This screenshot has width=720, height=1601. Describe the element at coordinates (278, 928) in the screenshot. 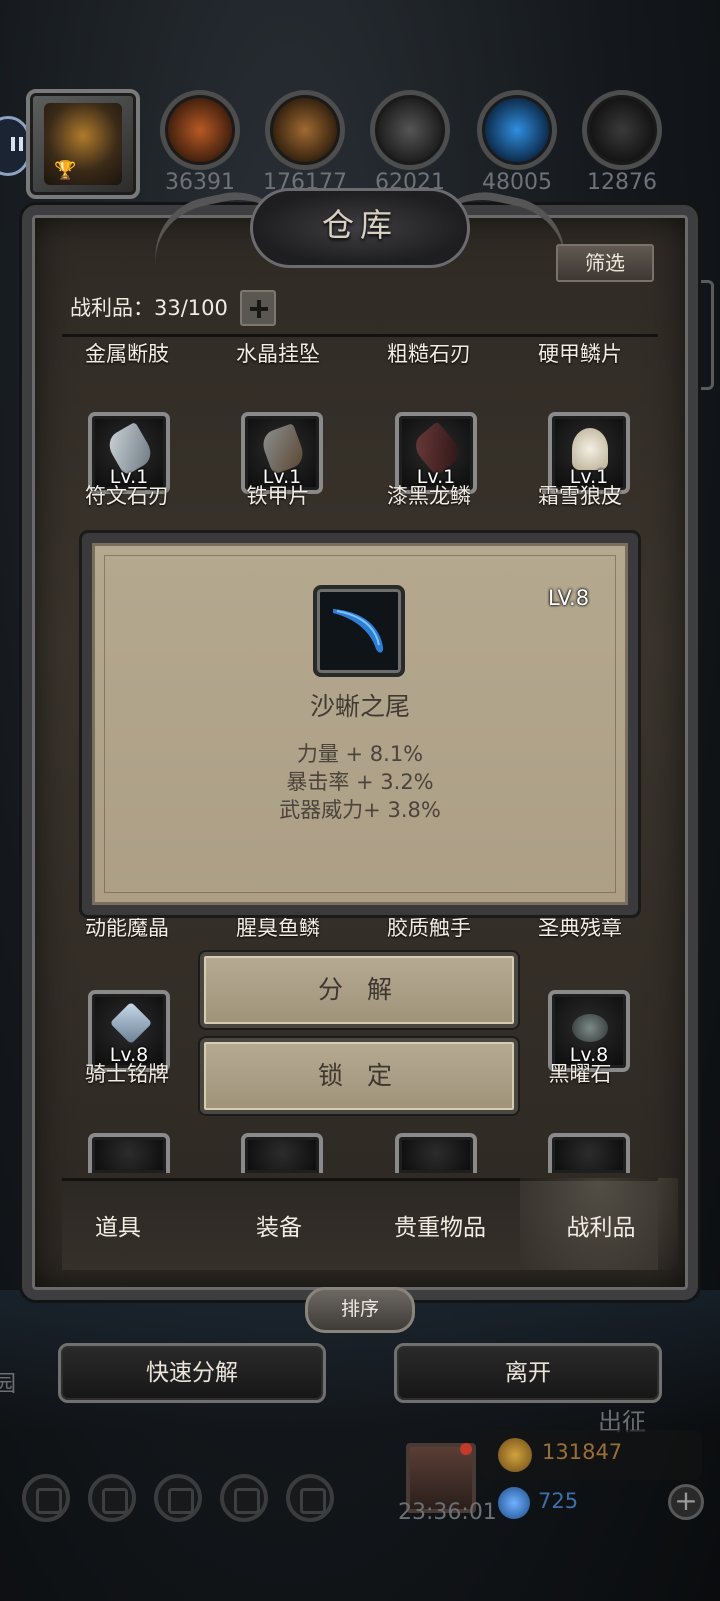

I see `item-name: 腥臭鱼鳞` at that location.